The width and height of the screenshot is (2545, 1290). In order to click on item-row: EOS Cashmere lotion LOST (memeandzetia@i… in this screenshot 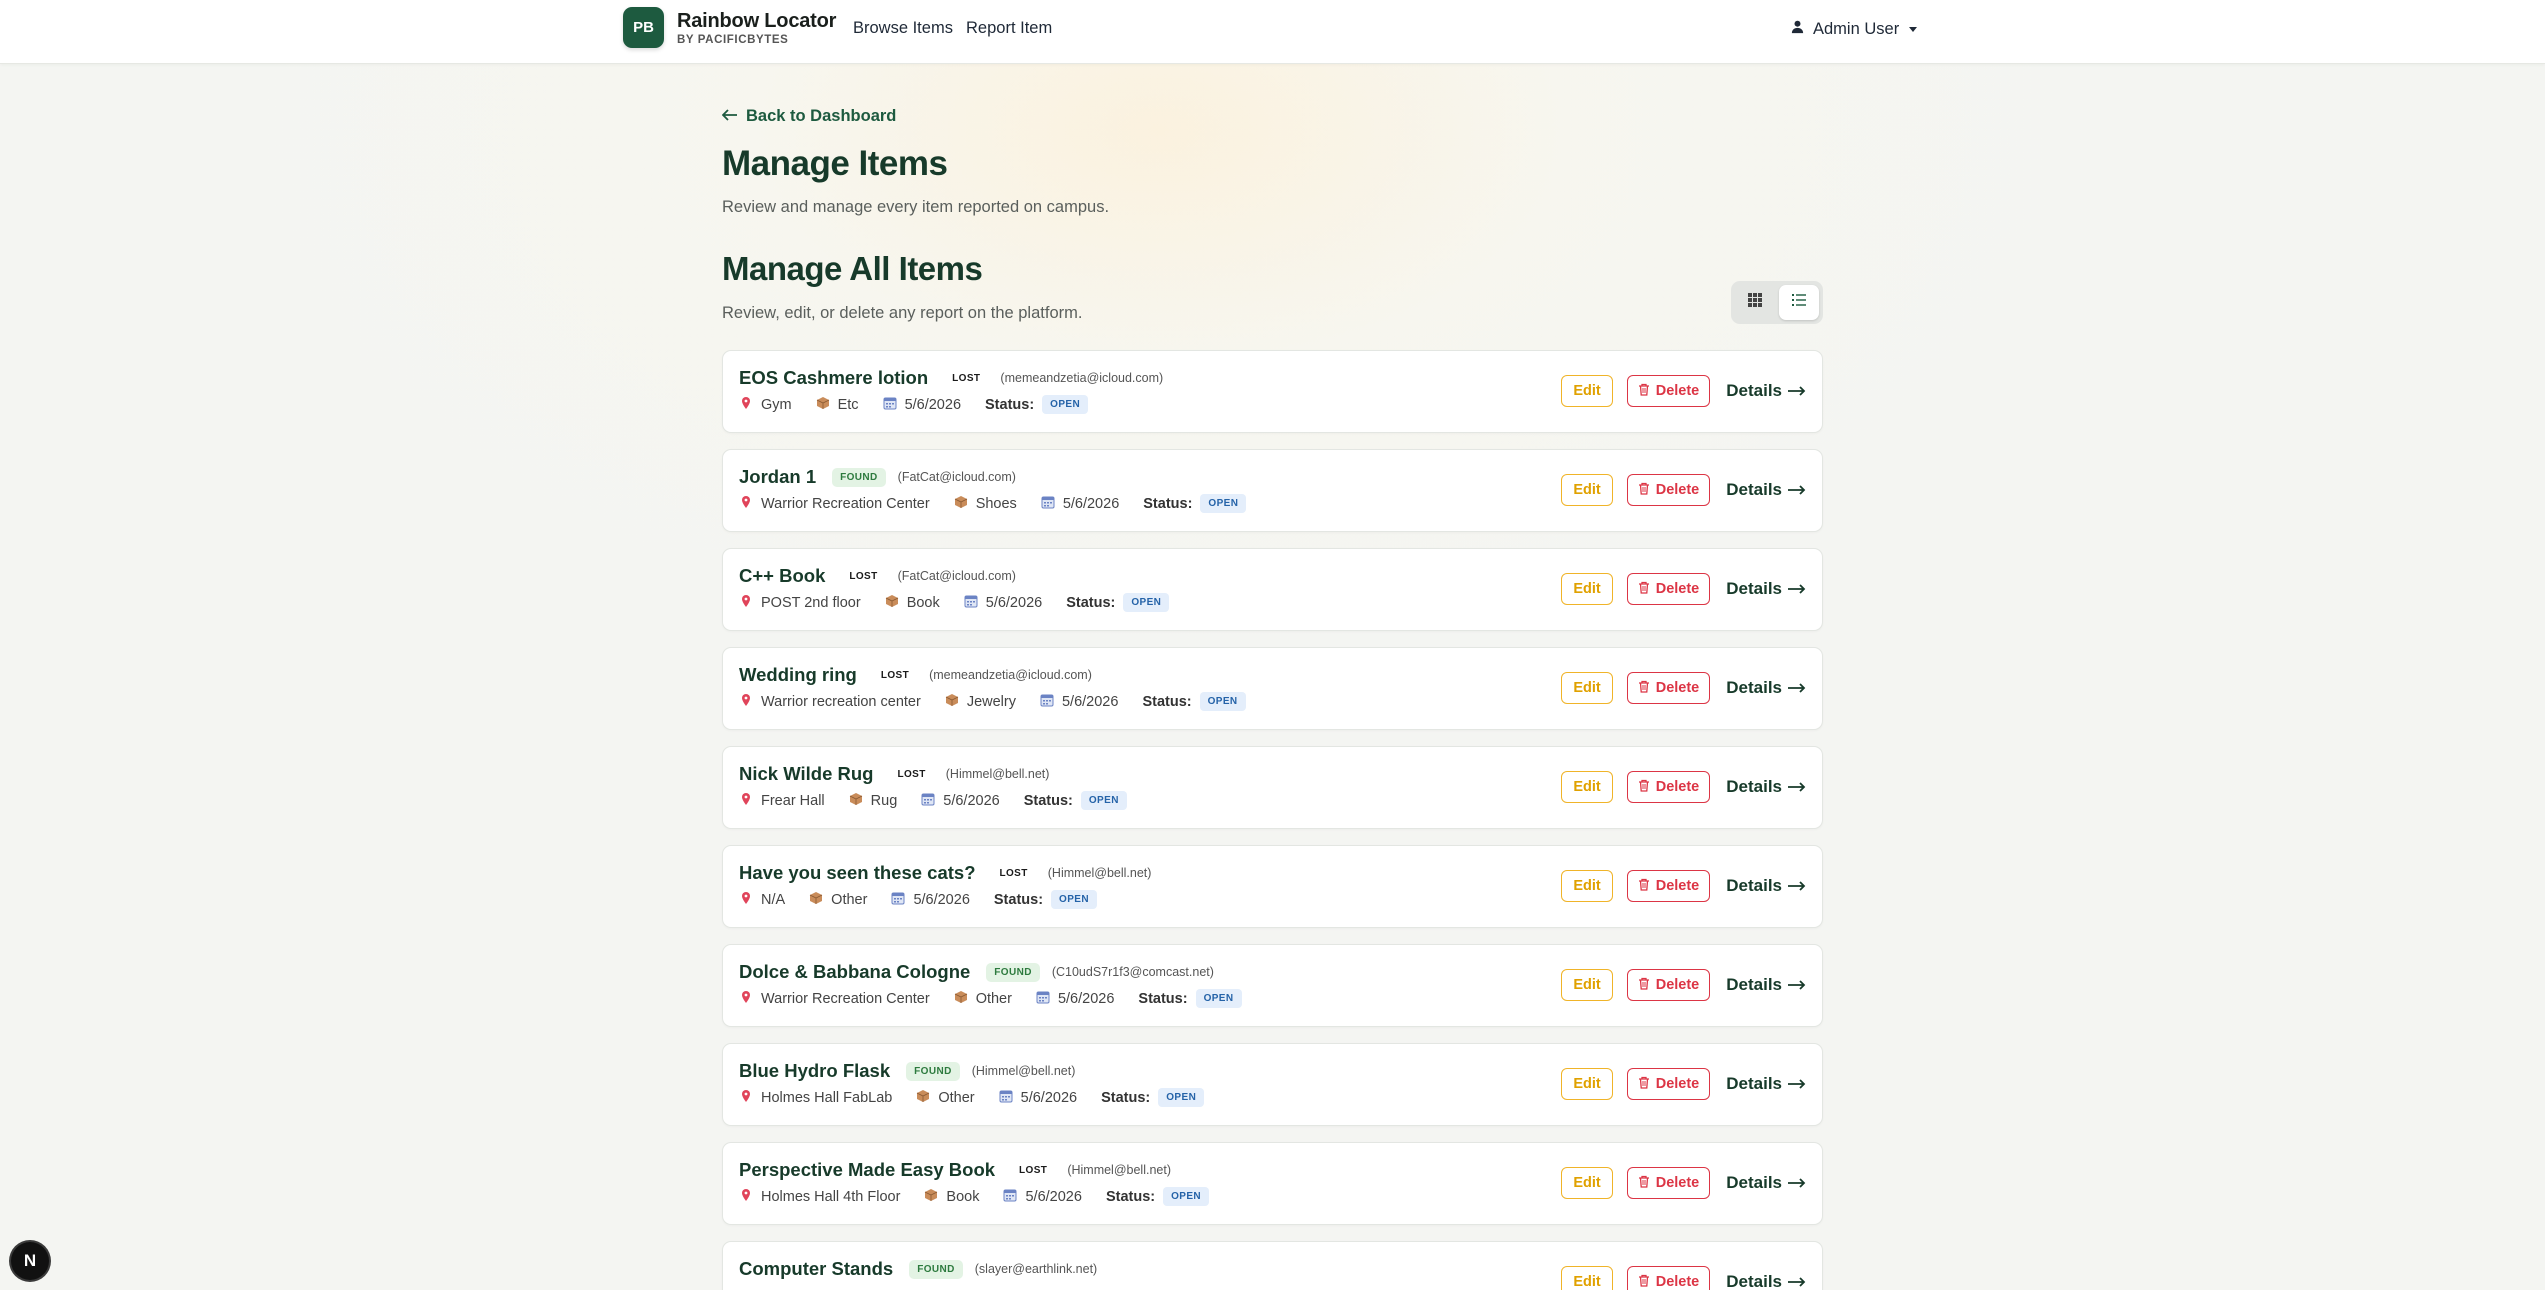, I will do `click(1272, 391)`.